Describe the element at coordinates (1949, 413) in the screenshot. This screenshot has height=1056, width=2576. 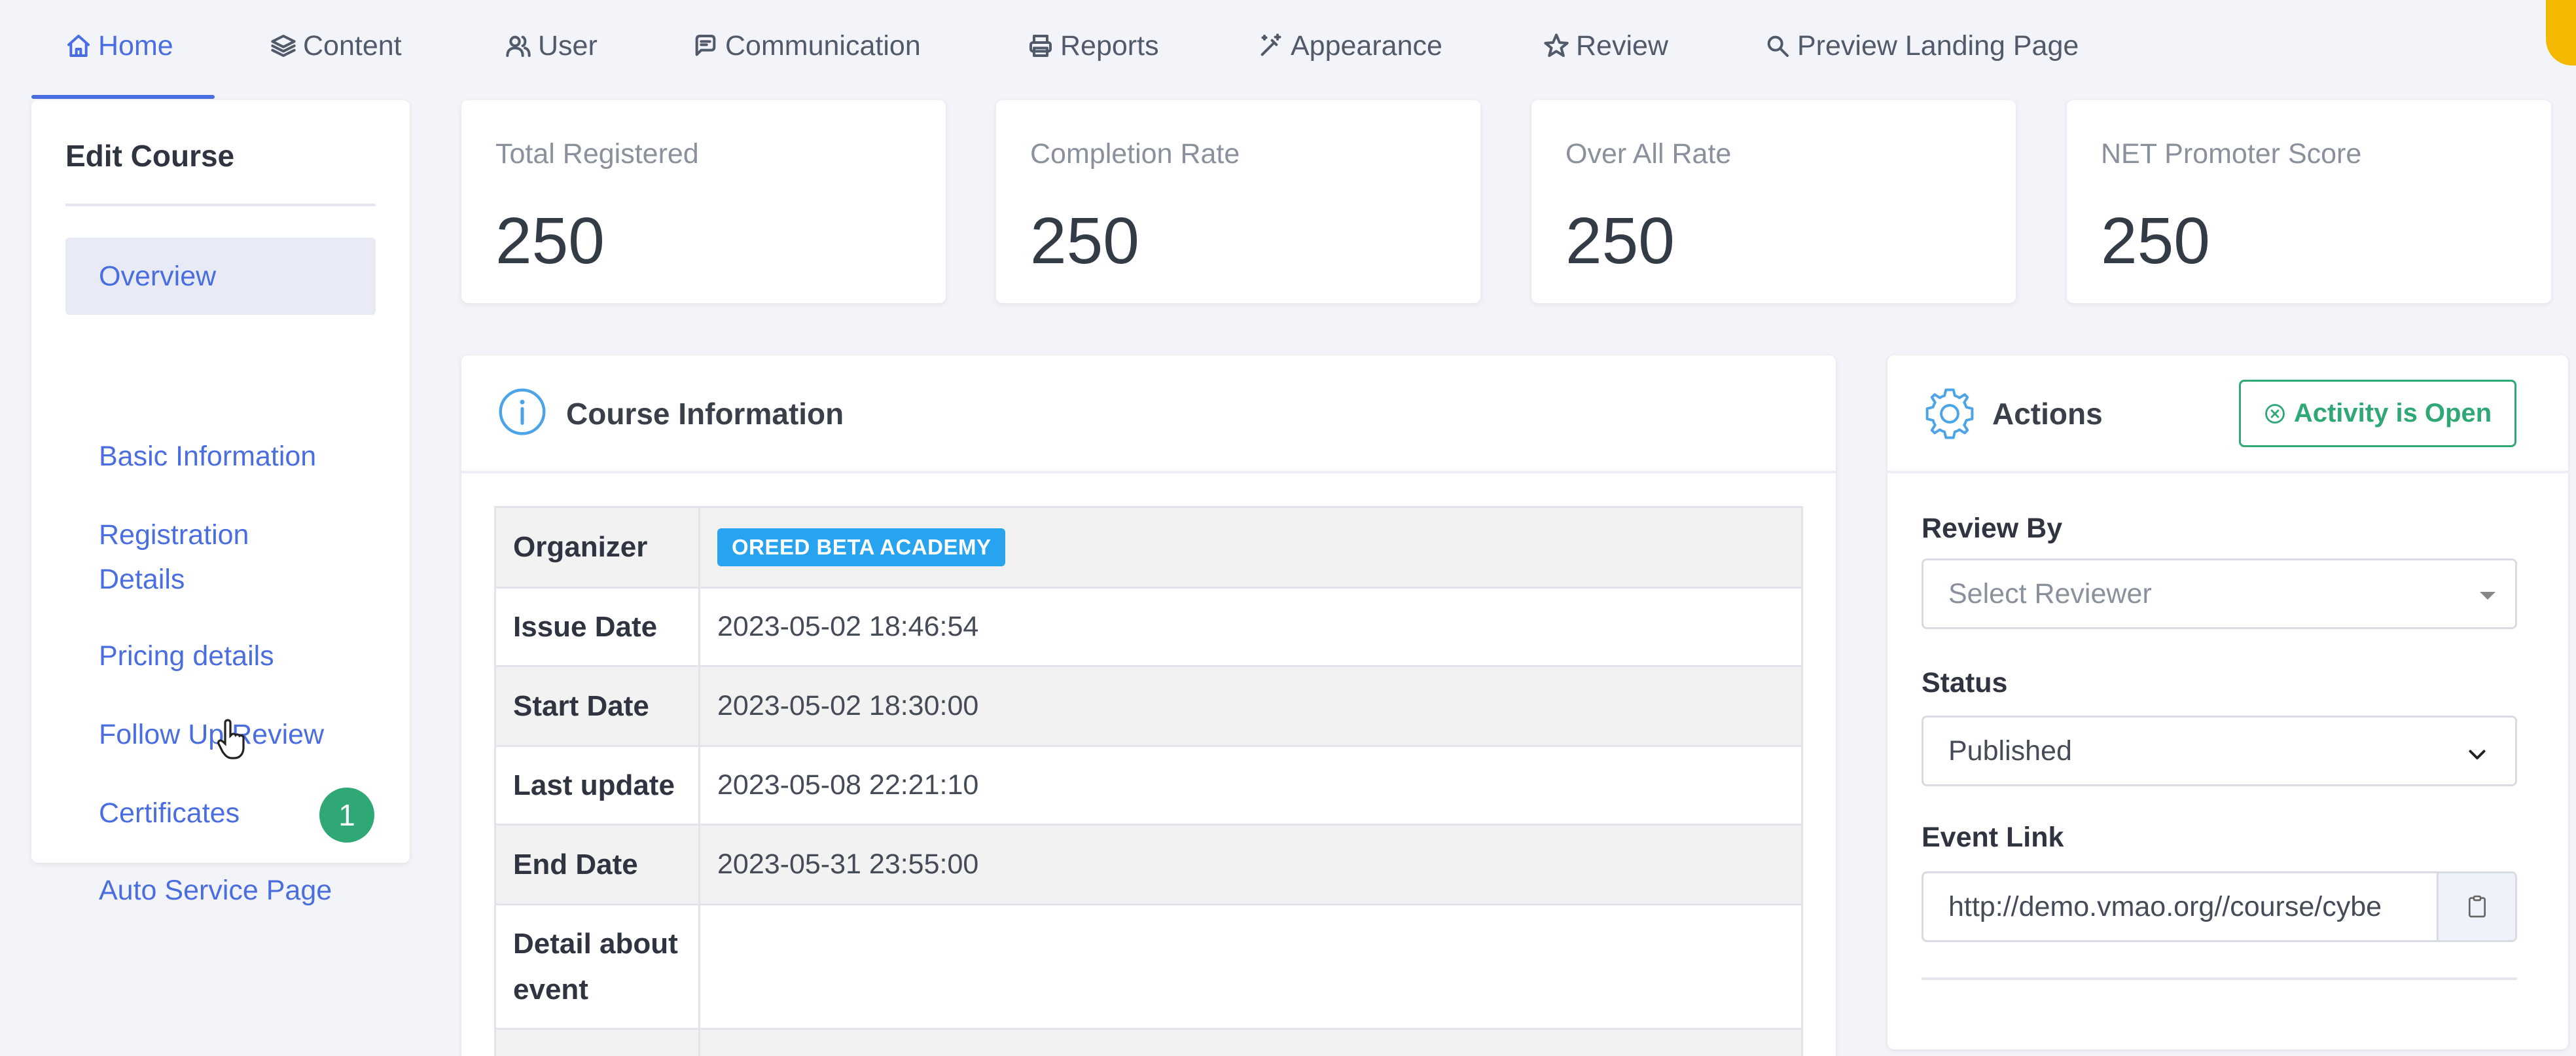
I see `gear-icon` at that location.